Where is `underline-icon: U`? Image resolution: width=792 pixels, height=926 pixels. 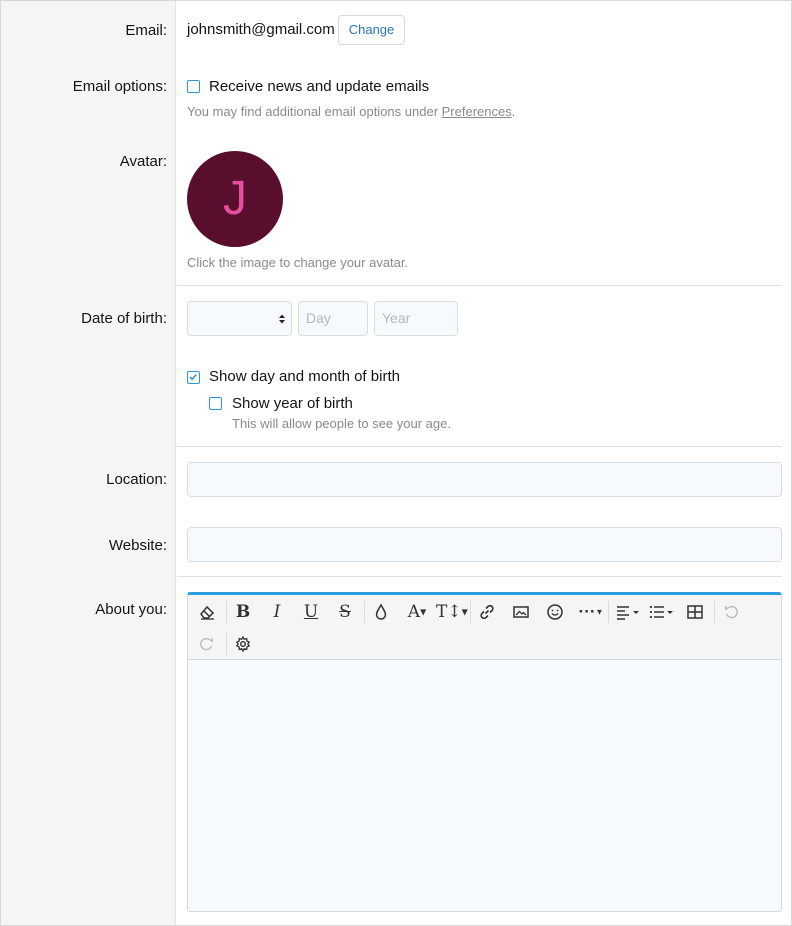 underline-icon: U is located at coordinates (311, 612).